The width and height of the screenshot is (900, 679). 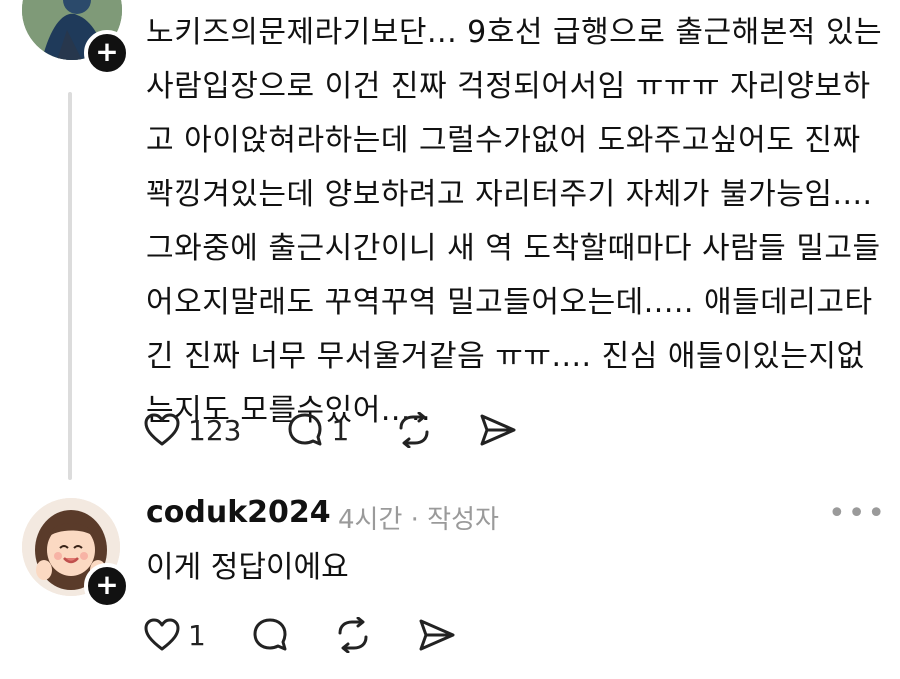 What do you see at coordinates (353, 430) in the screenshot?
I see `post-action-bar: 123 1` at bounding box center [353, 430].